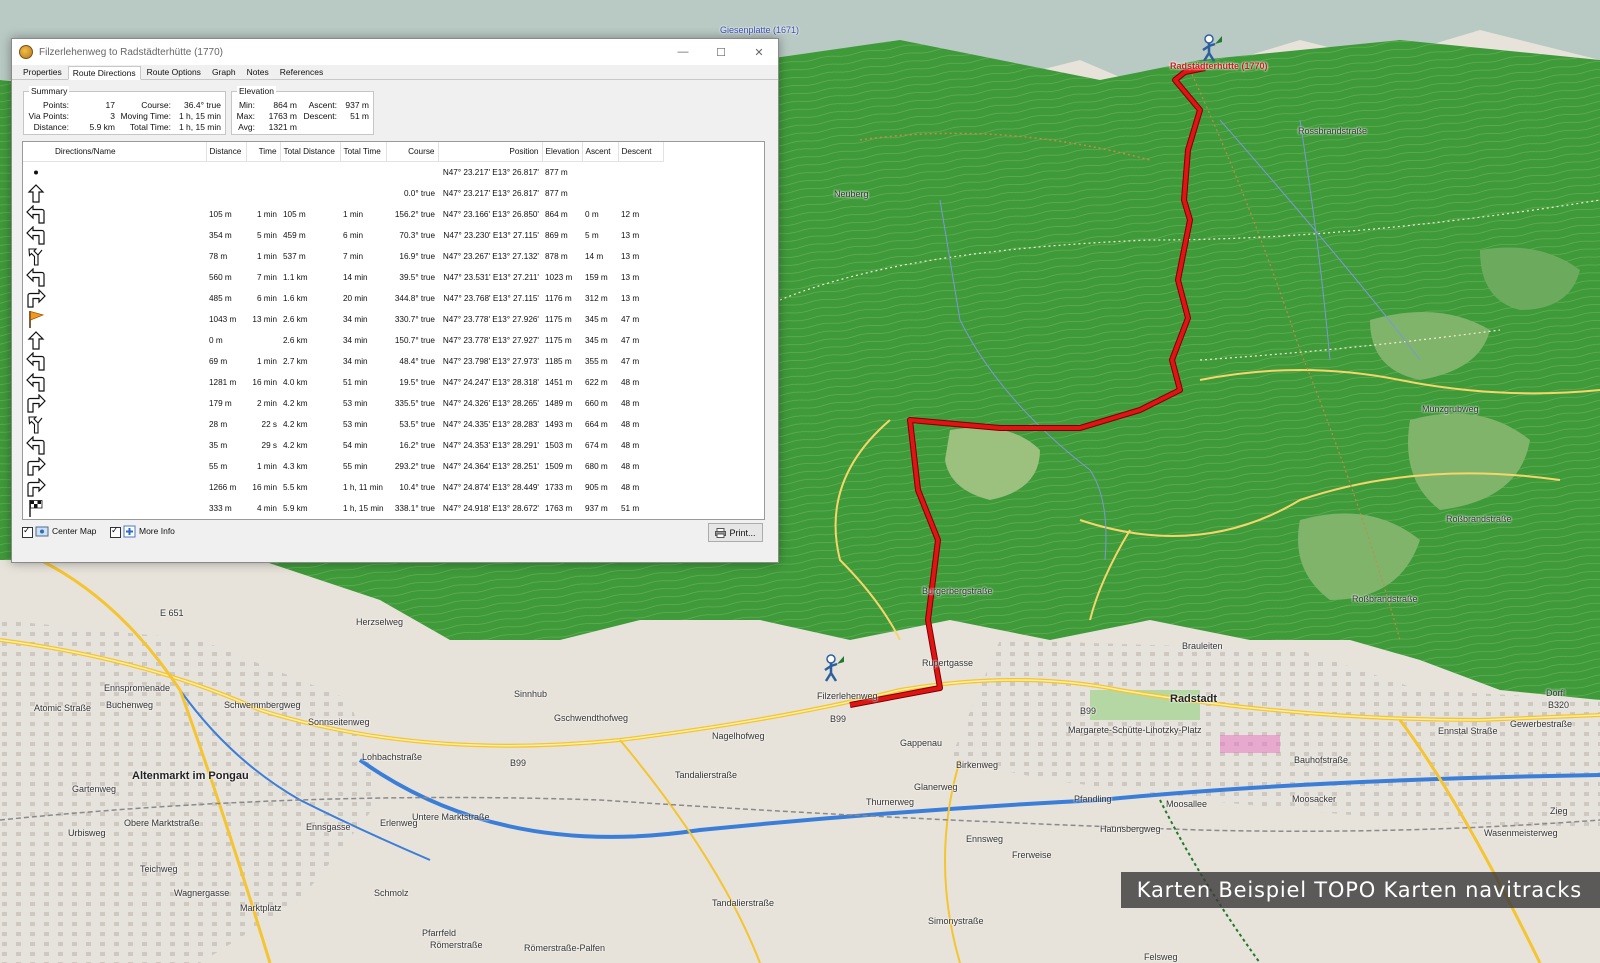 This screenshot has width=1600, height=963. Describe the element at coordinates (738, 736) in the screenshot. I see `map-label-nagelhofweg: Nagelhofweg` at that location.